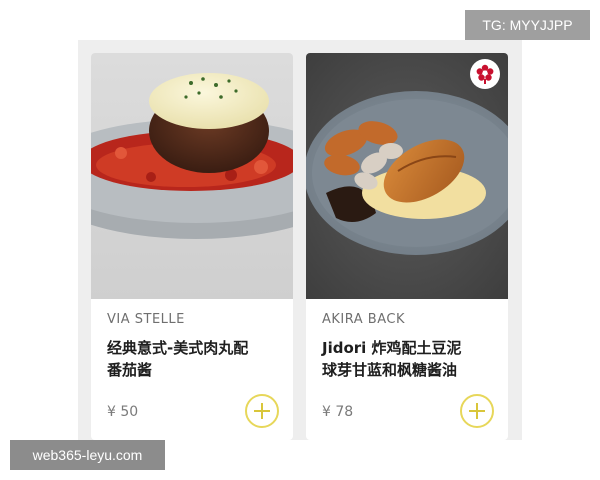 The image size is (600, 480). I want to click on dish-price: ¥ 50, so click(123, 412).